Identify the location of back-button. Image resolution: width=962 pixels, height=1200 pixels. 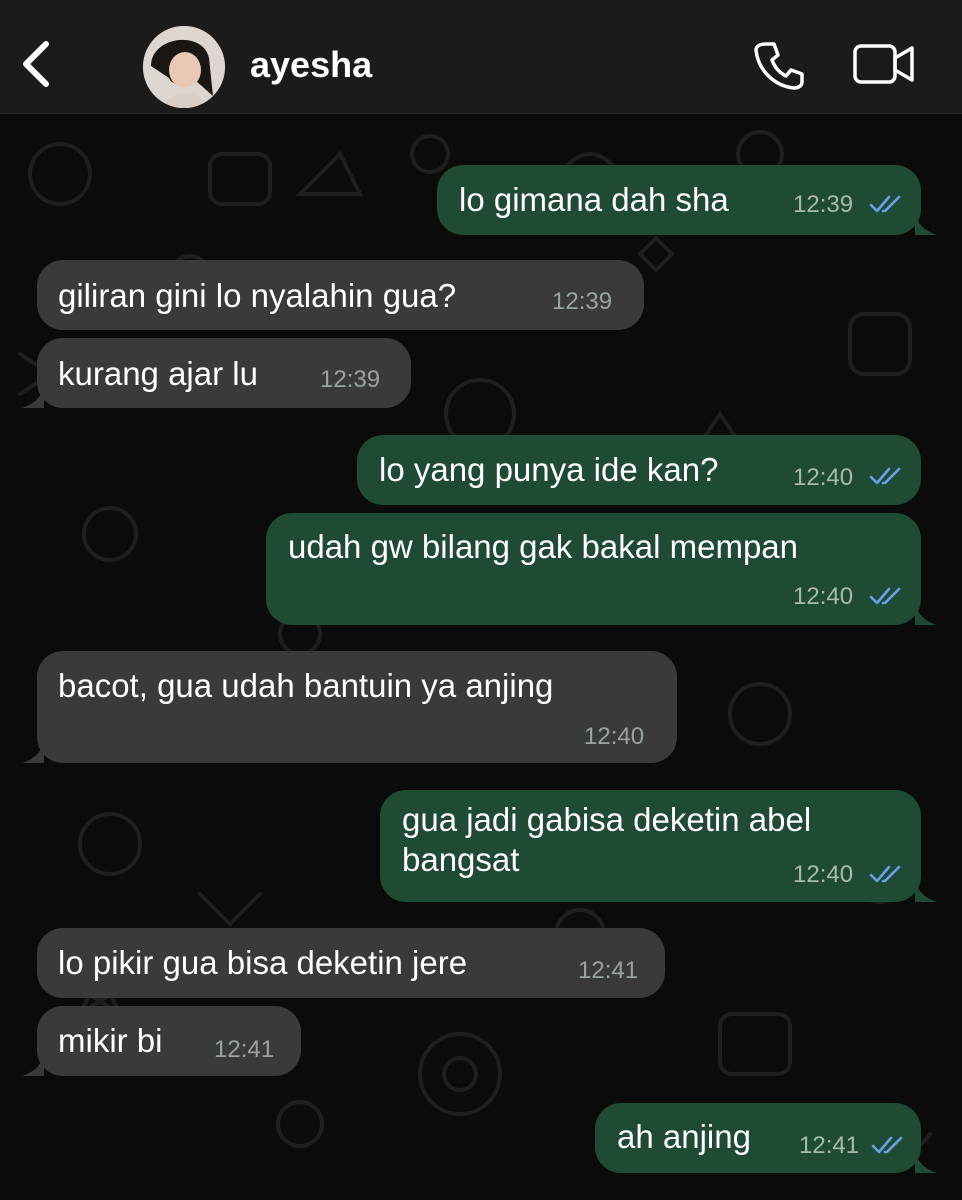
(38, 64).